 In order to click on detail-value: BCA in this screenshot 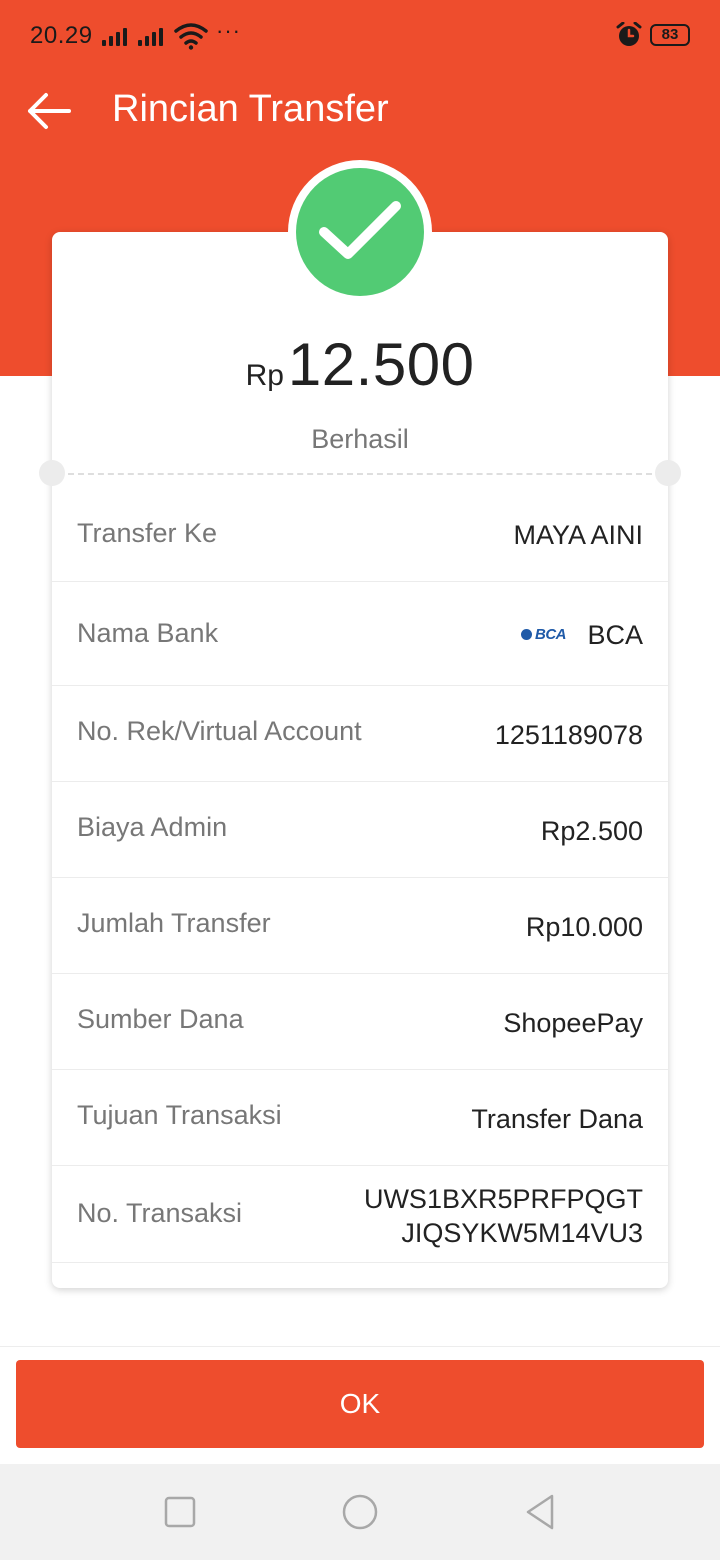, I will do `click(615, 635)`.